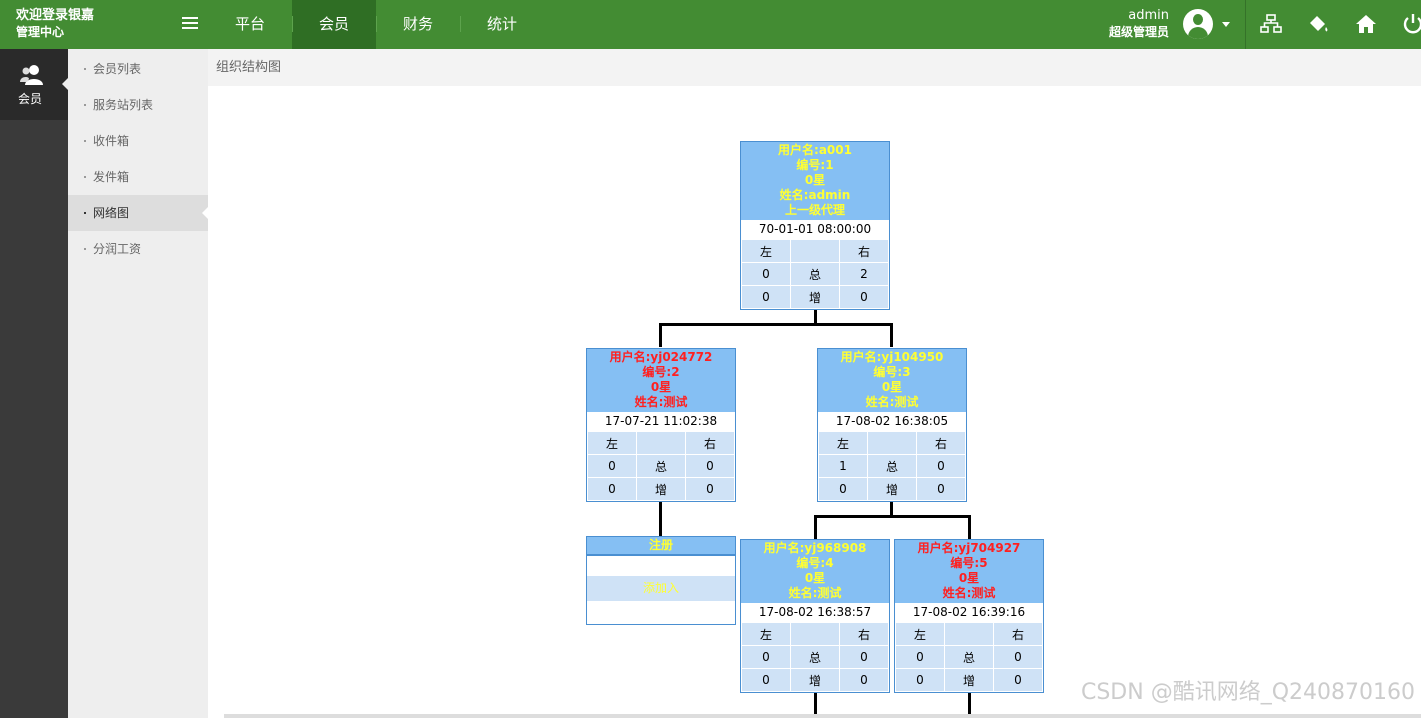  What do you see at coordinates (1366, 24) in the screenshot?
I see `home-icon` at bounding box center [1366, 24].